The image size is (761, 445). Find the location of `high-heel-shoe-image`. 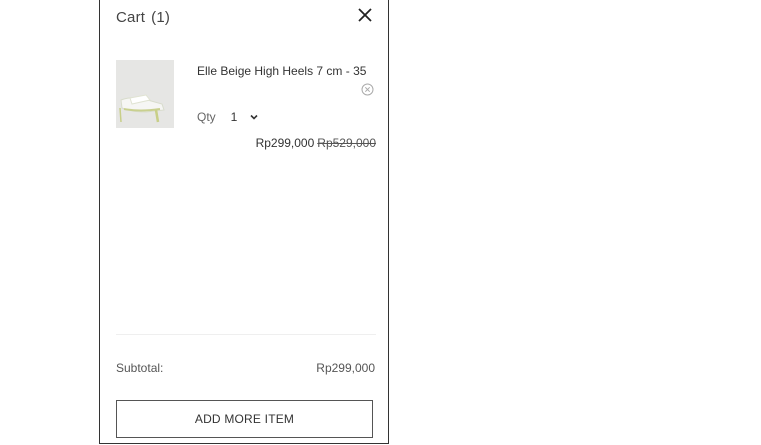

high-heel-shoe-image is located at coordinates (145, 94).